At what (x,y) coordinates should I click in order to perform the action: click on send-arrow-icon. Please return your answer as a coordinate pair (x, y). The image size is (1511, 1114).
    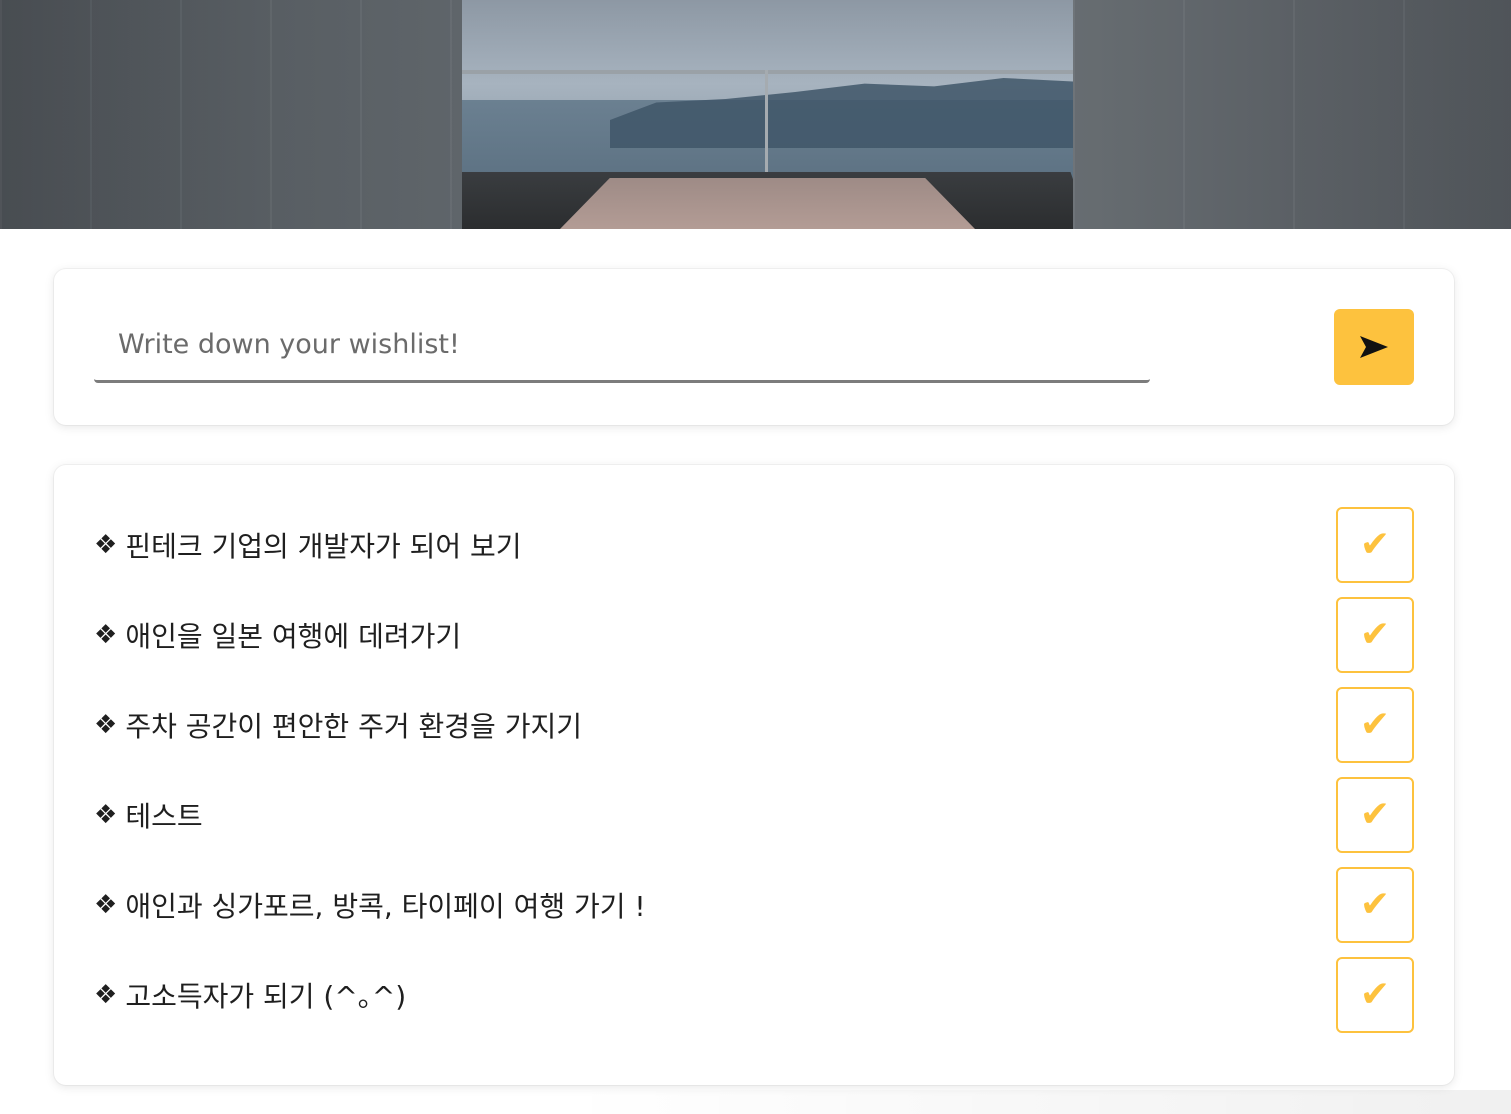
    Looking at the image, I should click on (1374, 347).